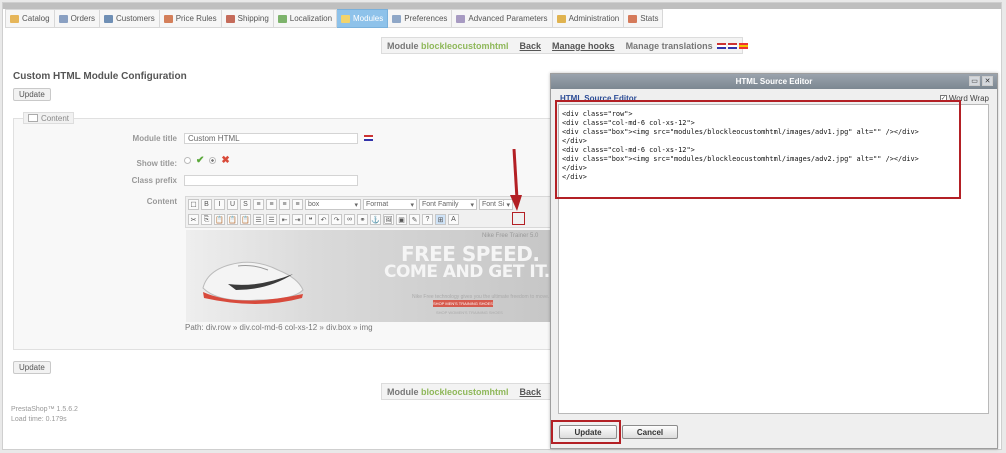  Describe the element at coordinates (414, 219) in the screenshot. I see `toolbar-row2-button-18: ✎` at that location.